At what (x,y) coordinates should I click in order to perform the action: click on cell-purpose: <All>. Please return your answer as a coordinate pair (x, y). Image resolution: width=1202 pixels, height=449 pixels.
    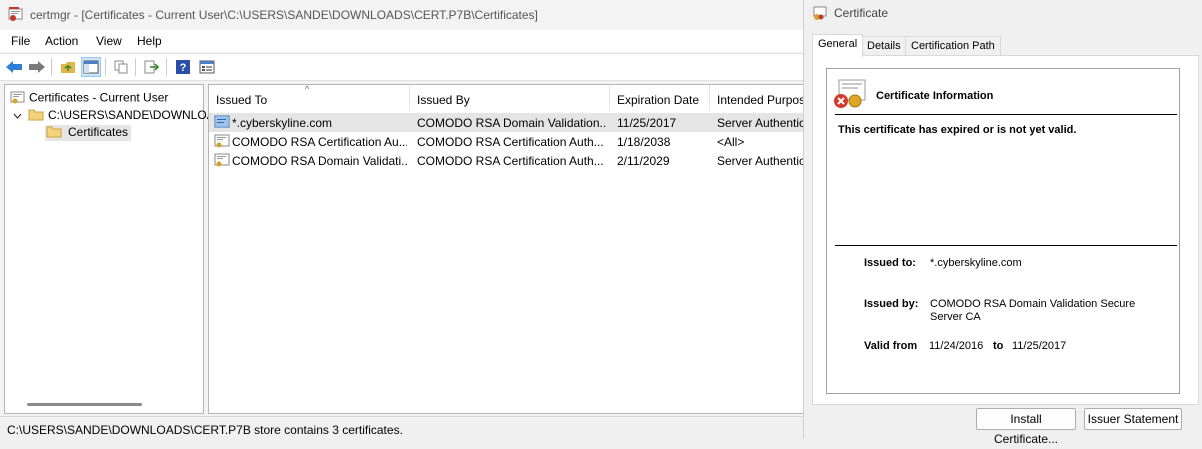
    Looking at the image, I should click on (731, 142).